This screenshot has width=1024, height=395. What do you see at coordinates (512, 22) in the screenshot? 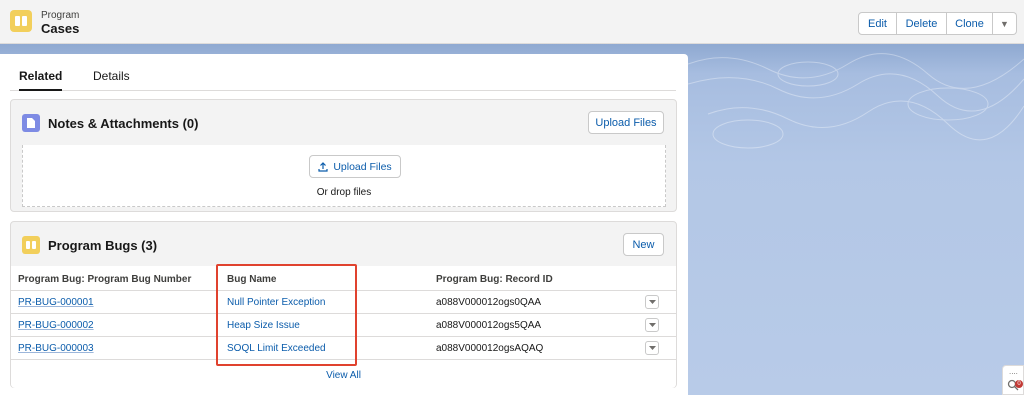
I see `record-header: Program Cases Edit Delete Clone ▼` at bounding box center [512, 22].